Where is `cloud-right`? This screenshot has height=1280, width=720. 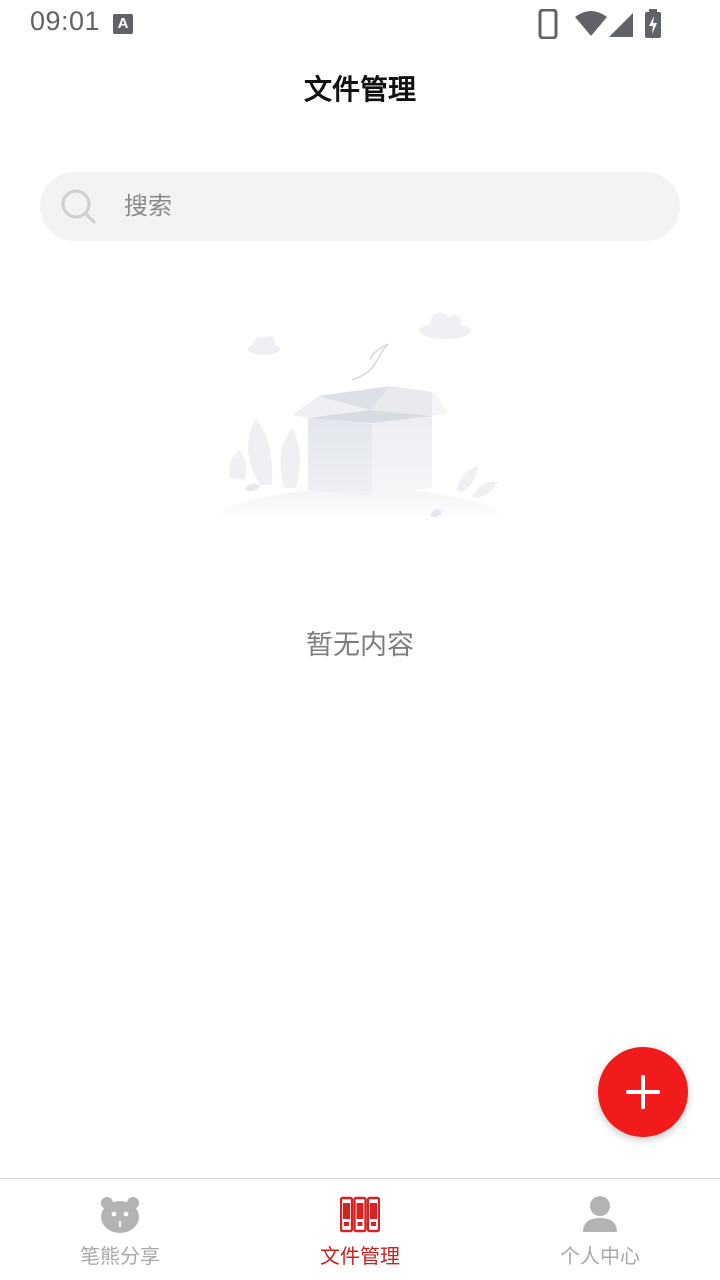
cloud-right is located at coordinates (445, 326).